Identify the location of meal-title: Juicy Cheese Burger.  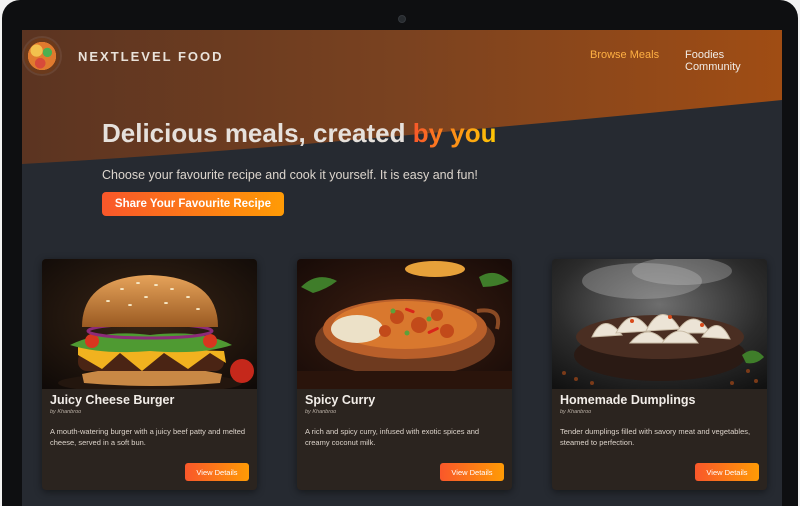
(112, 400).